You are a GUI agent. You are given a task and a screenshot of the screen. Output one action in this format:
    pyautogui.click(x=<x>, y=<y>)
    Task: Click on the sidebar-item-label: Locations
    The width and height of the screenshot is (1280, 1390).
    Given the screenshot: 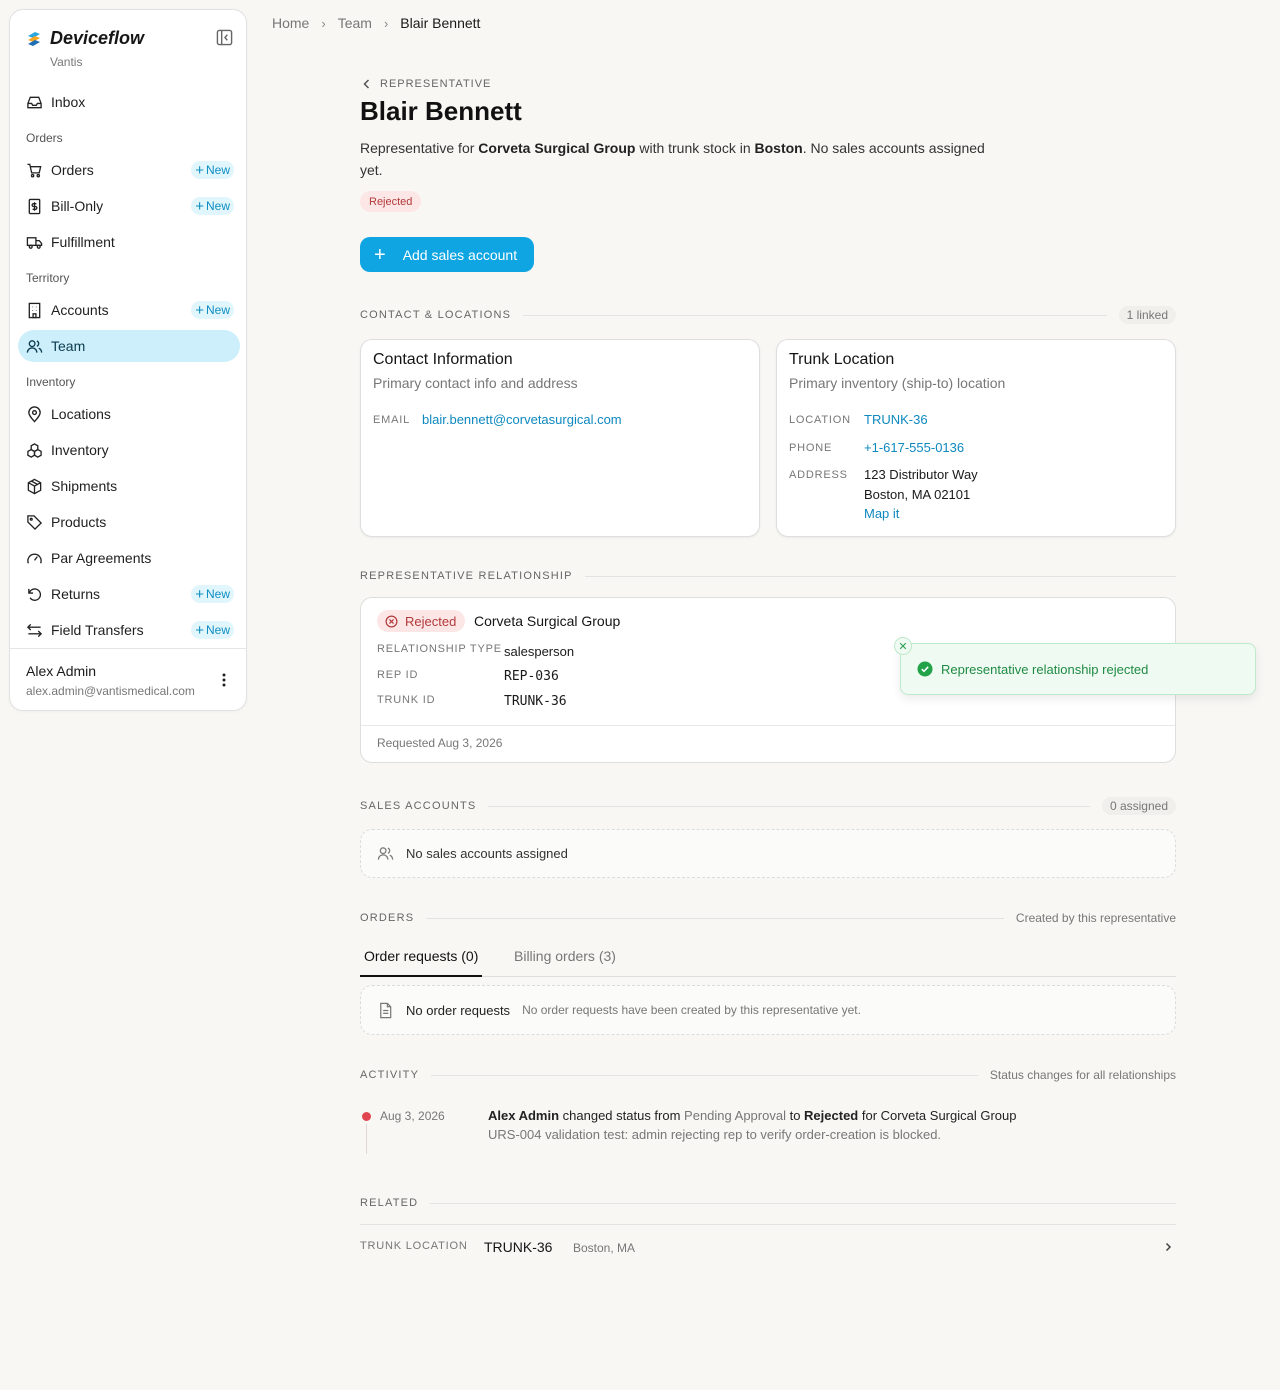 What is the action you would take?
    pyautogui.click(x=81, y=414)
    